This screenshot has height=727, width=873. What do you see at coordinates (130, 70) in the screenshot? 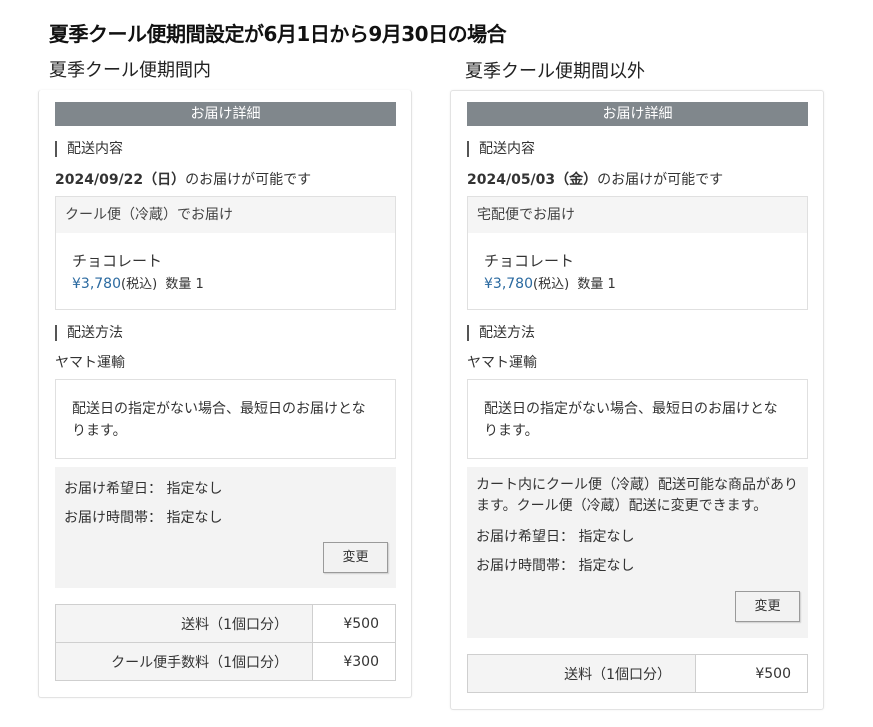
I see `left-column-title: 夏季クール便期間内` at bounding box center [130, 70].